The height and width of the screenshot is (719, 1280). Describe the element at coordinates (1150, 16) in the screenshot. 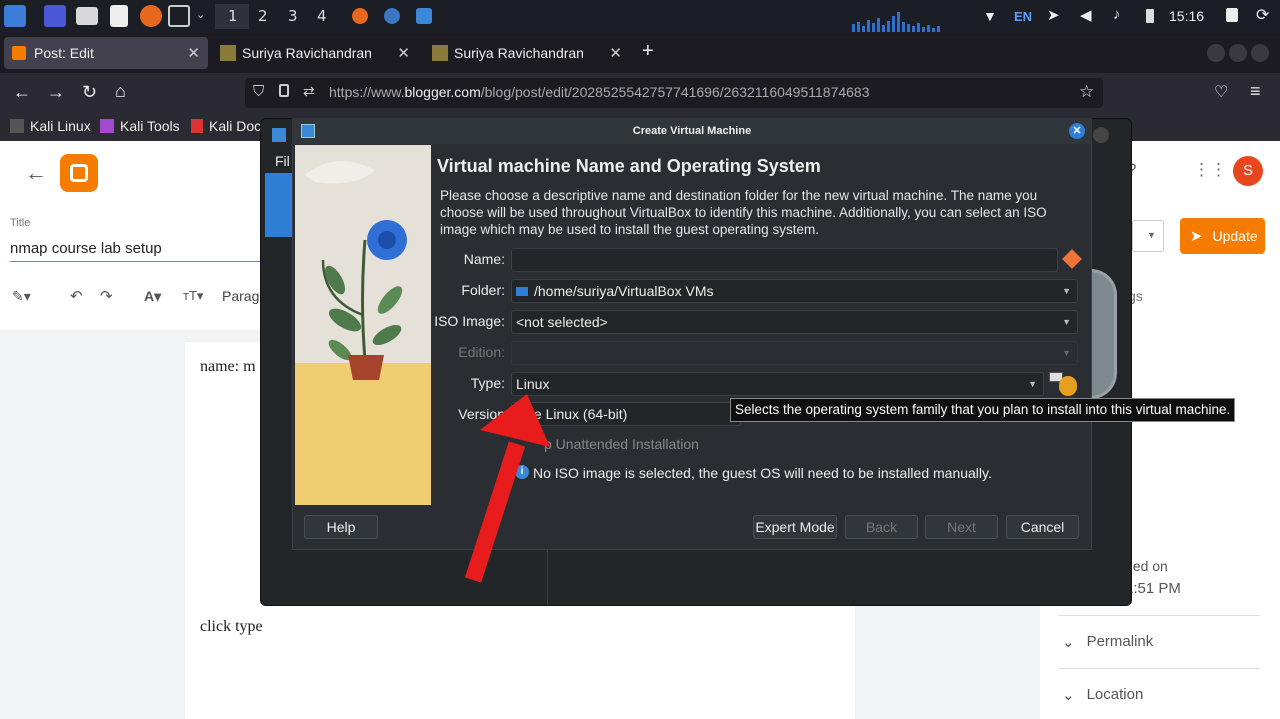

I see `battery-icon` at that location.